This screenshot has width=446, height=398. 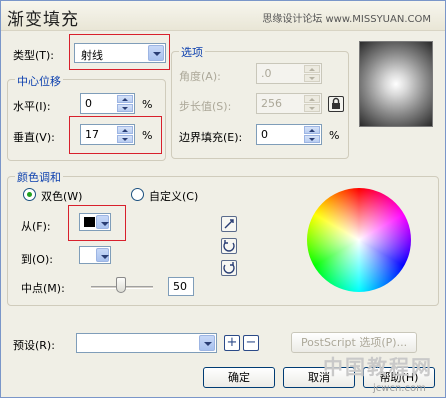 What do you see at coordinates (211, 137) in the screenshot?
I see `edge-pad-label: 边界填充(E):` at bounding box center [211, 137].